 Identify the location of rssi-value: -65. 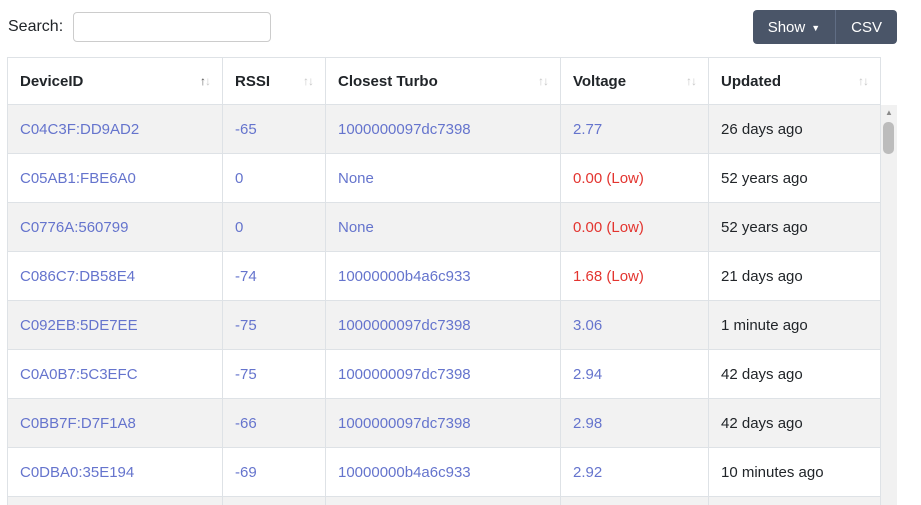
(246, 129).